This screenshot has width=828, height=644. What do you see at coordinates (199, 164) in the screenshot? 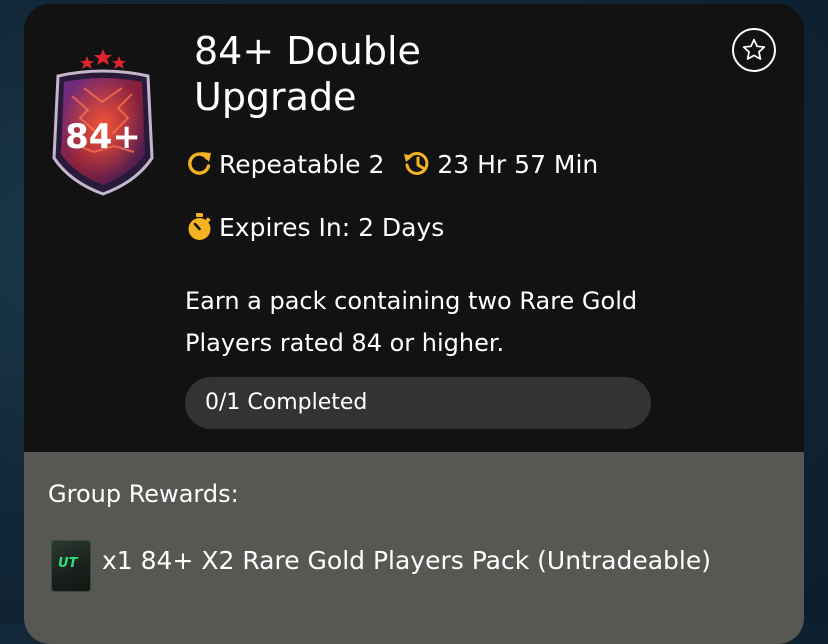
I see `repeat-icon` at bounding box center [199, 164].